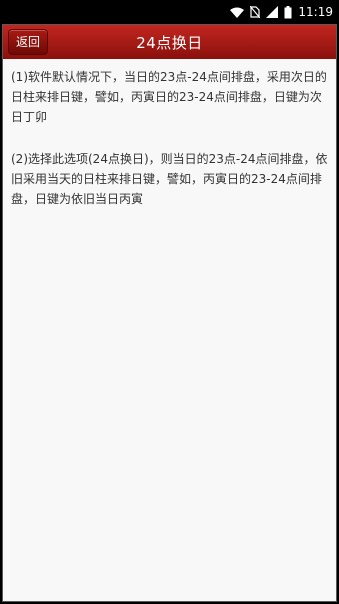  What do you see at coordinates (237, 12) in the screenshot?
I see `wifi-icon` at bounding box center [237, 12].